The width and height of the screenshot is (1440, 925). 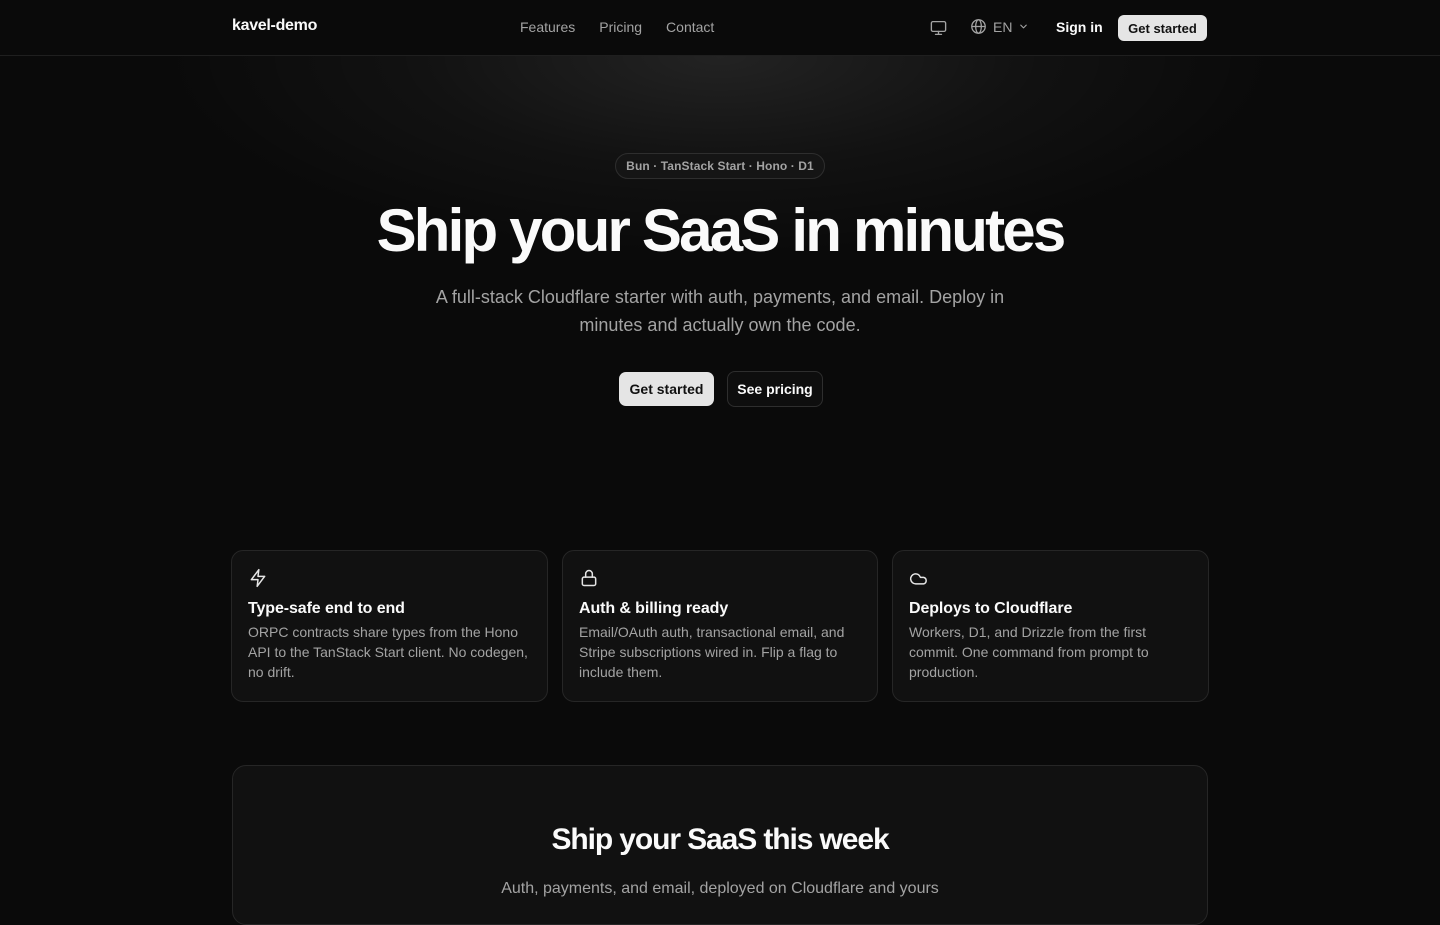 I want to click on get-started-button: Get started, so click(x=666, y=389).